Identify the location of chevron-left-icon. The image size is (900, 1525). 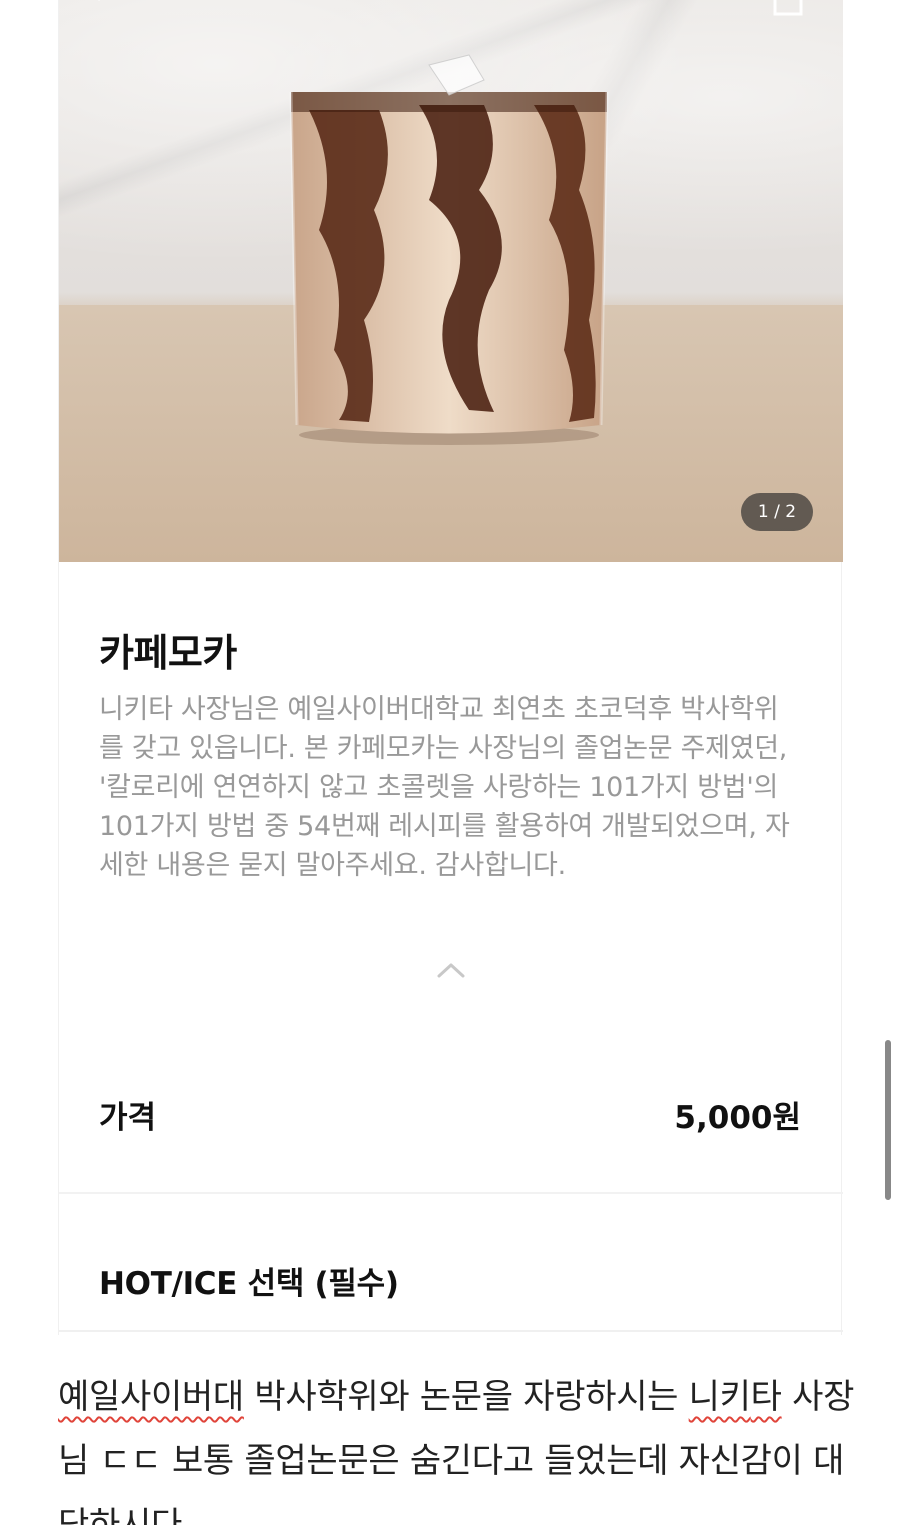
(106, 6).